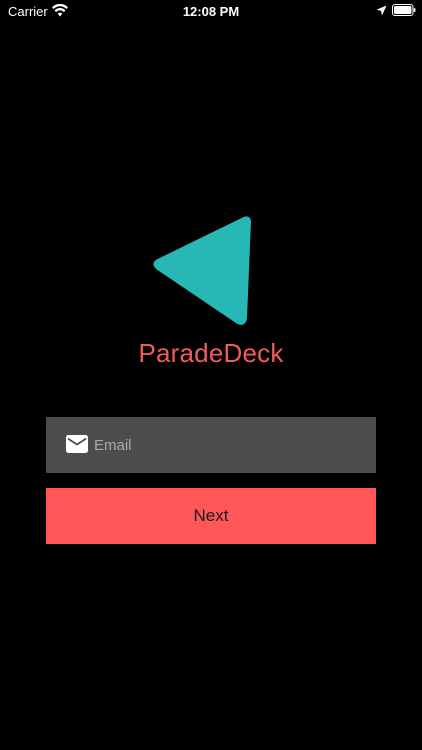  Describe the element at coordinates (229, 445) in the screenshot. I see `email-input` at that location.